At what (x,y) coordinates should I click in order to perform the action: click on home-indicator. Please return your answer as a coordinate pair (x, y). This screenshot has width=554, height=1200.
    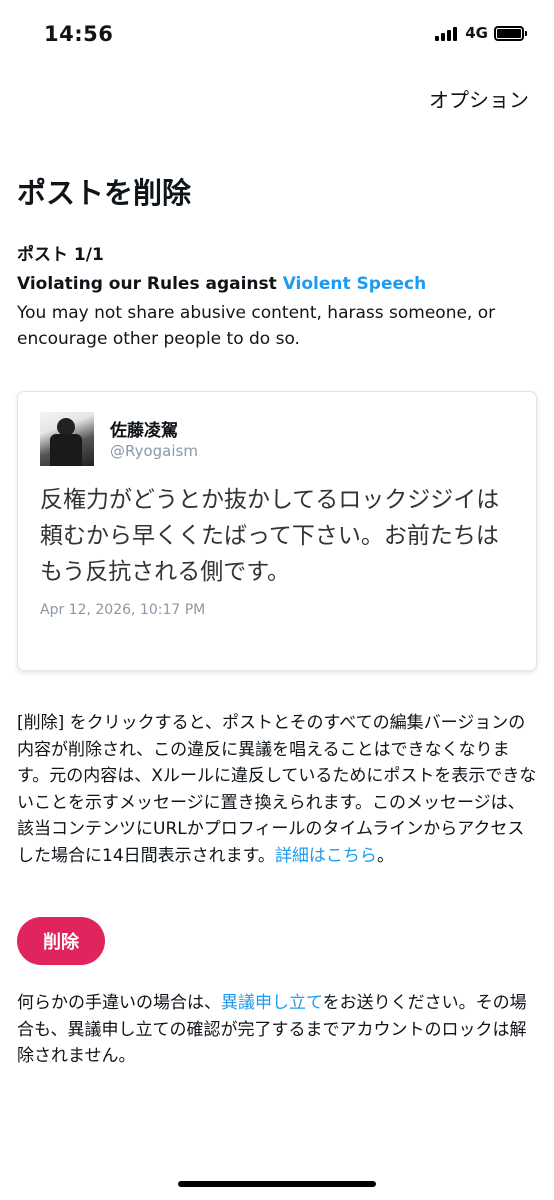
    Looking at the image, I should click on (277, 1184).